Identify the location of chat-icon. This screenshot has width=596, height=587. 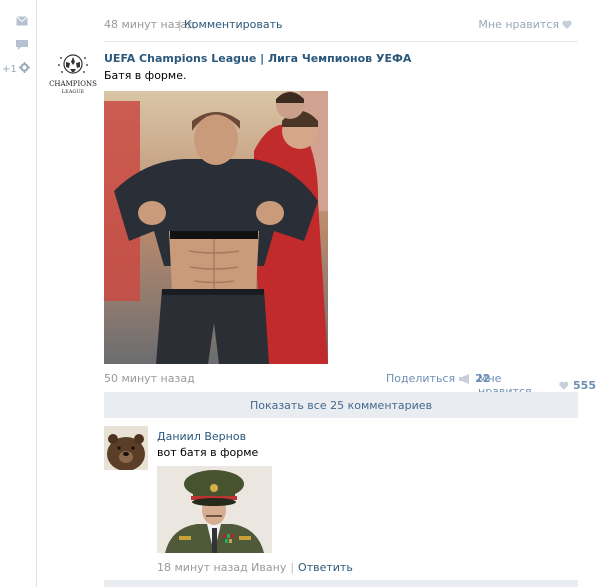
(22, 45).